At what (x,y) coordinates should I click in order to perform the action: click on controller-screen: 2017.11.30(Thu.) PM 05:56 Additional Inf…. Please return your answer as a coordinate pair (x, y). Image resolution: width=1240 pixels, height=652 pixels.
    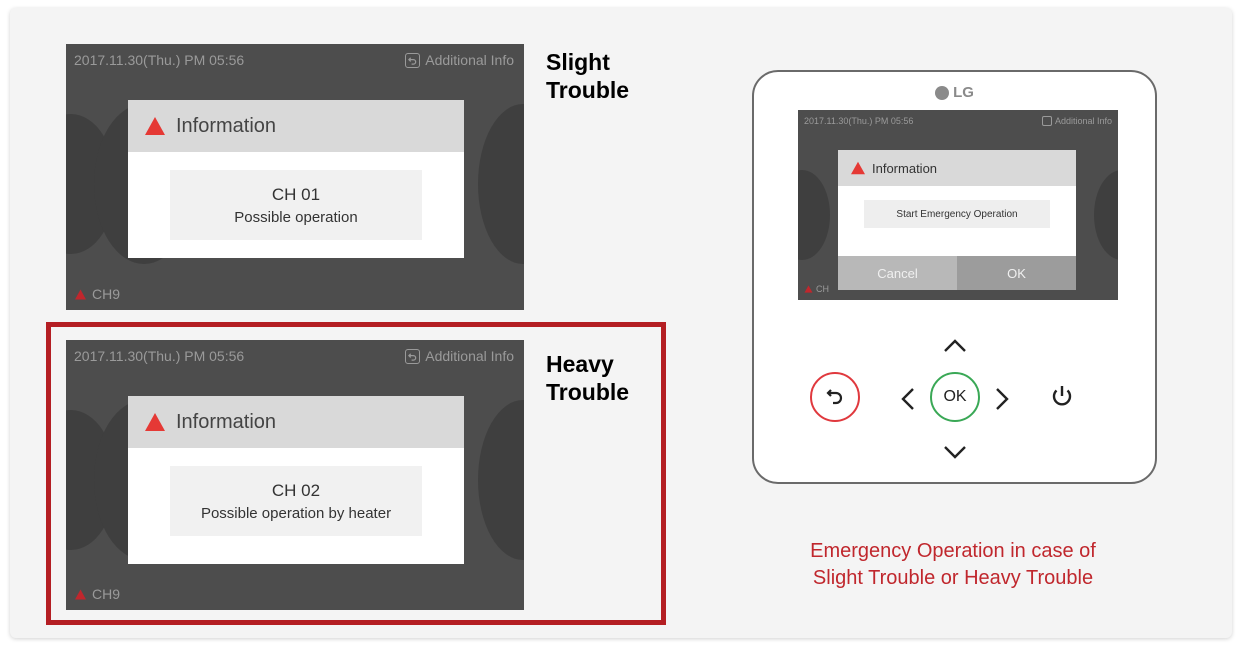
    Looking at the image, I should click on (958, 205).